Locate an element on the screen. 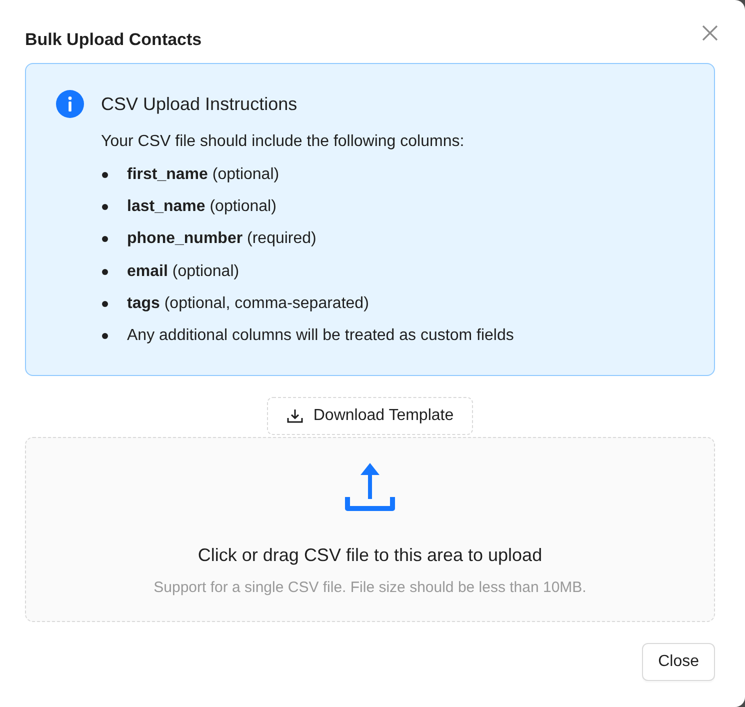 Image resolution: width=745 pixels, height=707 pixels. column-requirement: Any additional columns will be treated as custom fields is located at coordinates (320, 336).